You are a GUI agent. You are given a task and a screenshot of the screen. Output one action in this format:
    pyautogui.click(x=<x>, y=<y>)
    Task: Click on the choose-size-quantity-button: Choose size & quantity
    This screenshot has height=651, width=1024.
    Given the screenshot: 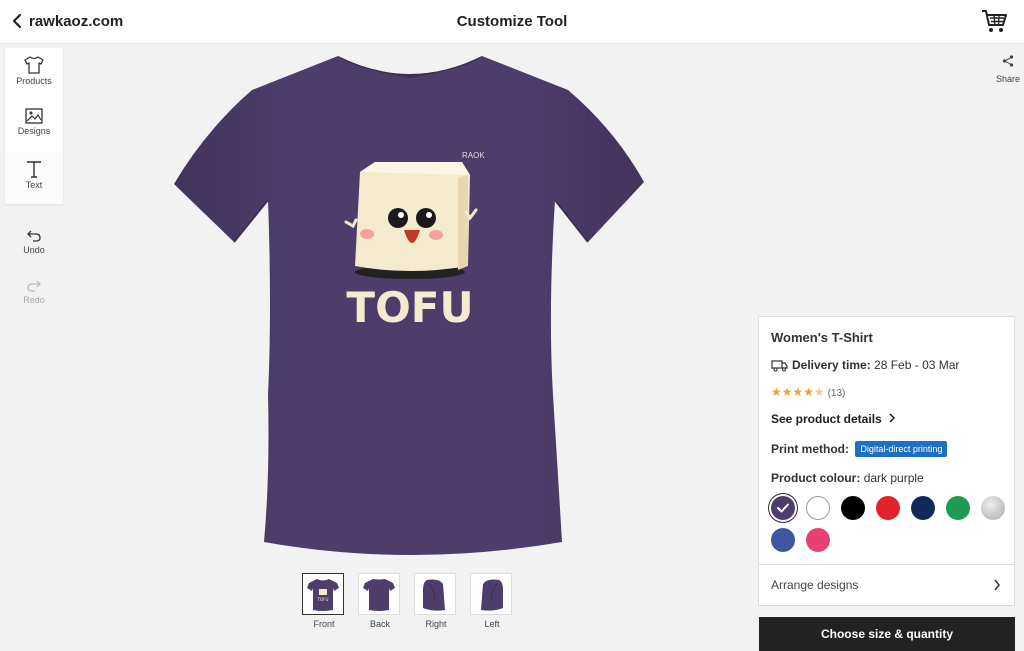 What is the action you would take?
    pyautogui.click(x=887, y=634)
    